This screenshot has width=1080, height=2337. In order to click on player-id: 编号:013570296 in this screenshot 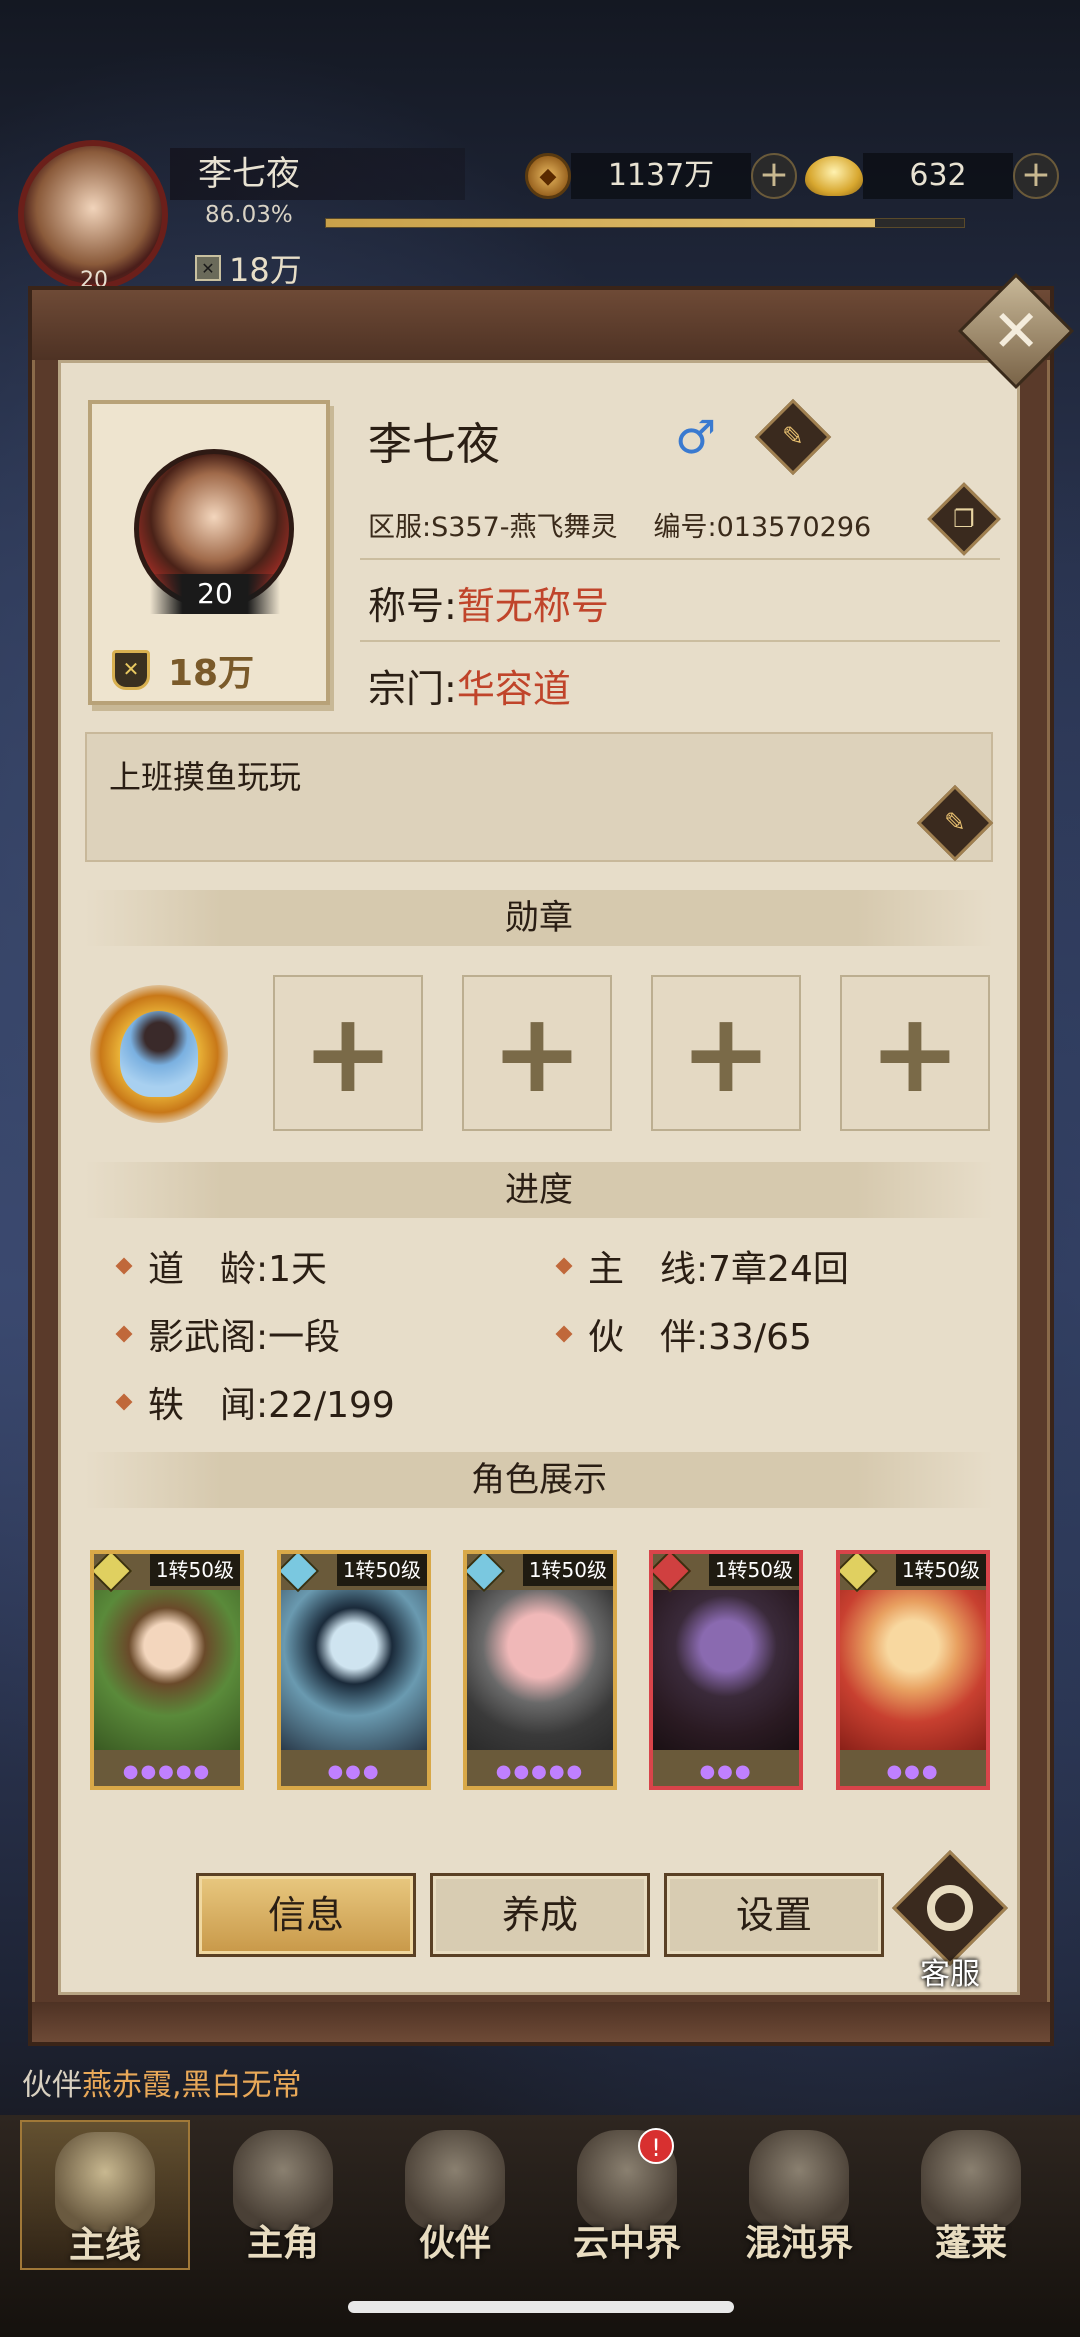, I will do `click(762, 527)`.